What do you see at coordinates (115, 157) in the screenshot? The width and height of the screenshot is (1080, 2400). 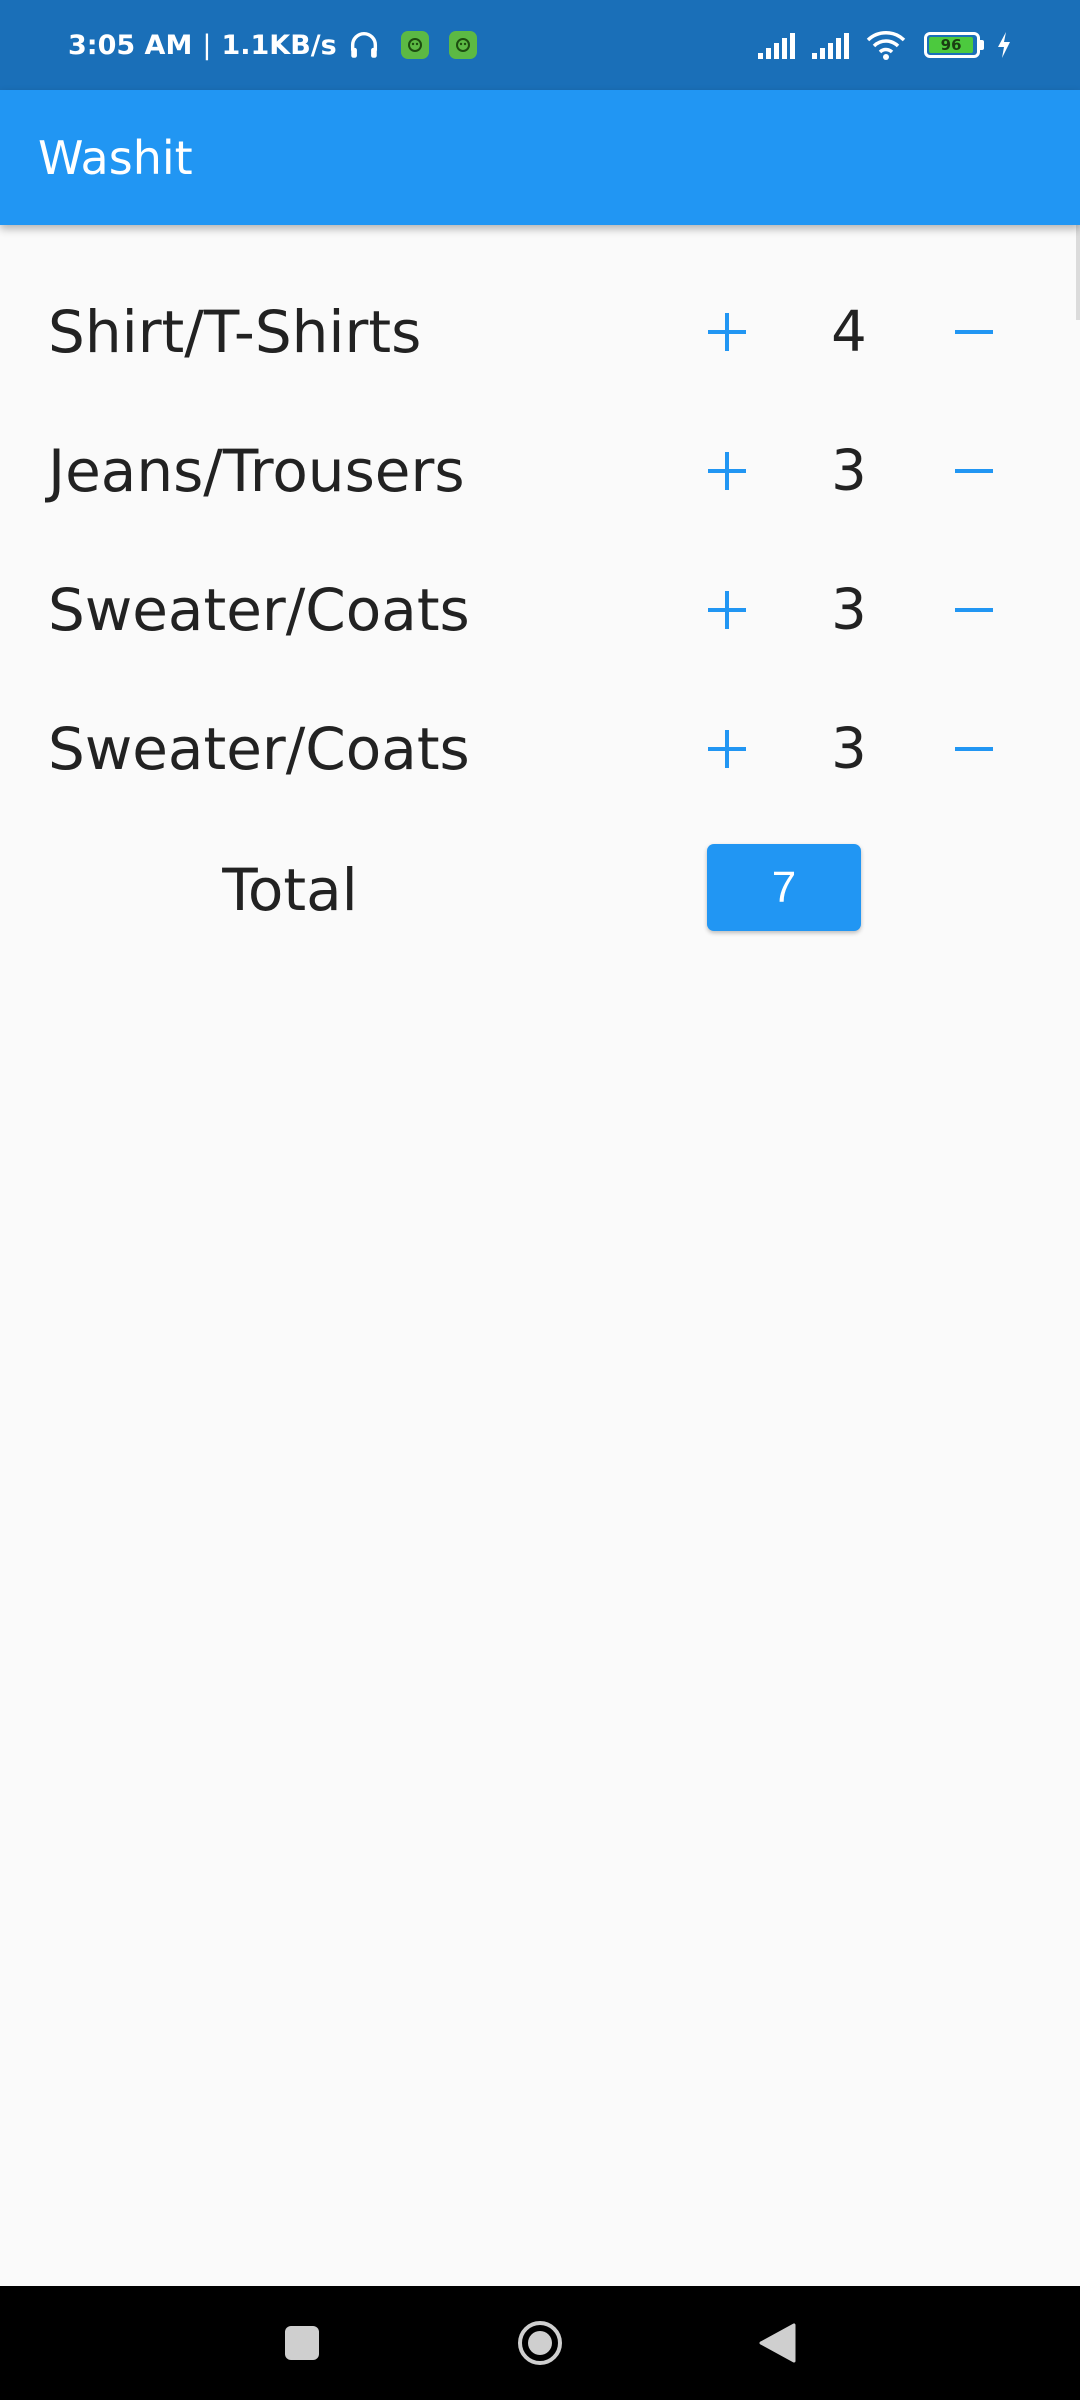 I see `app-title: Washit` at bounding box center [115, 157].